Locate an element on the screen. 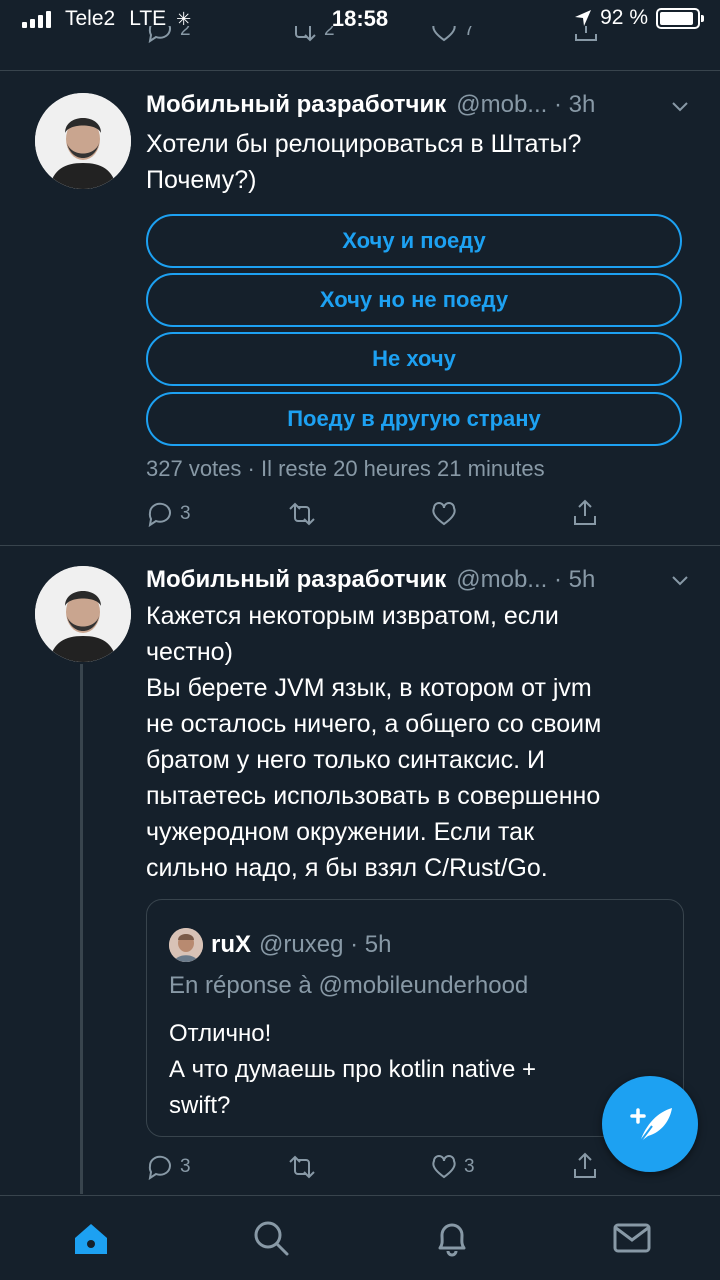 The image size is (720, 1280). compose-tweet-icon is located at coordinates (651, 1125).